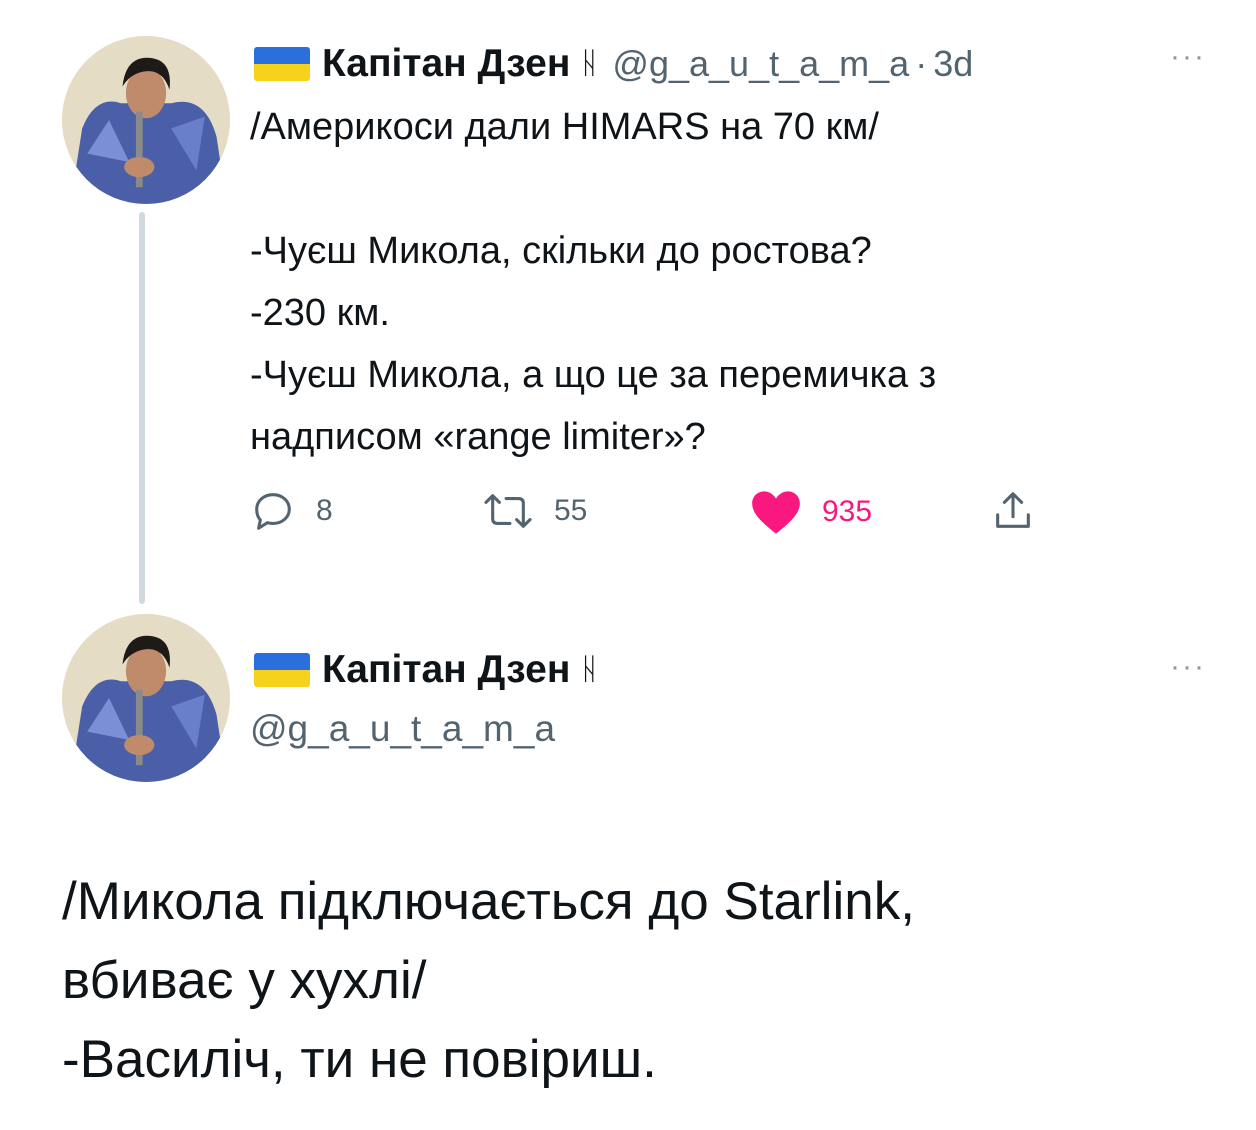  I want to click on tweet-line: -Чуєш Микола, скільки до ростова?, so click(561, 251).